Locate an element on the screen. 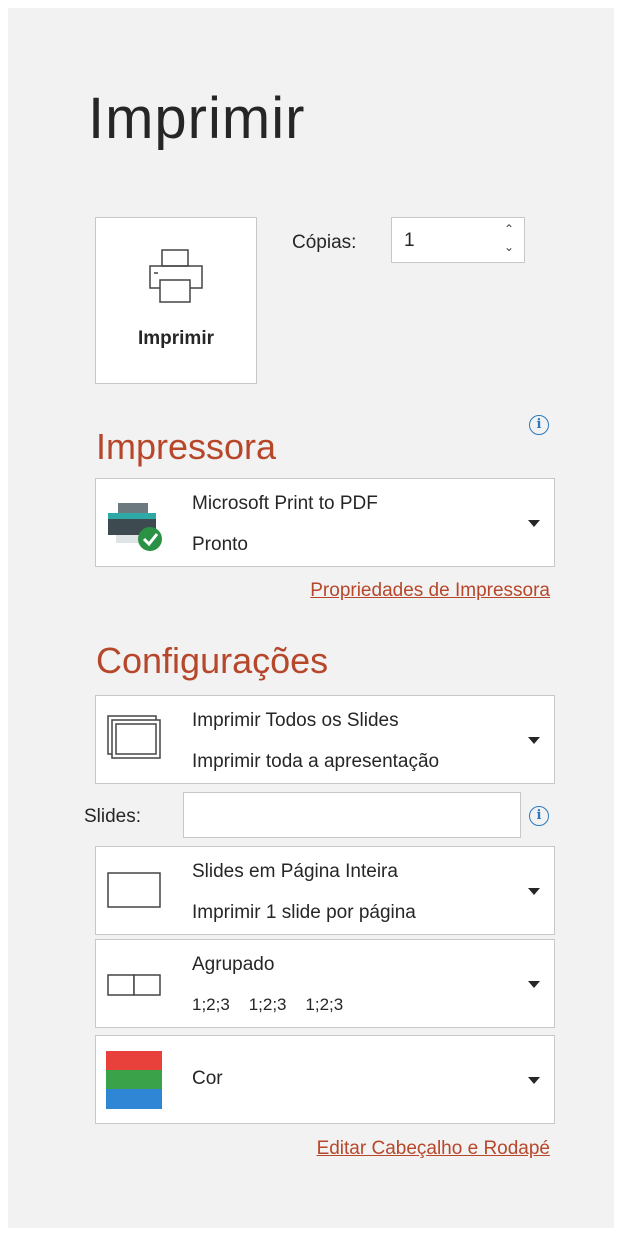  printer-info-icon: i is located at coordinates (539, 425).